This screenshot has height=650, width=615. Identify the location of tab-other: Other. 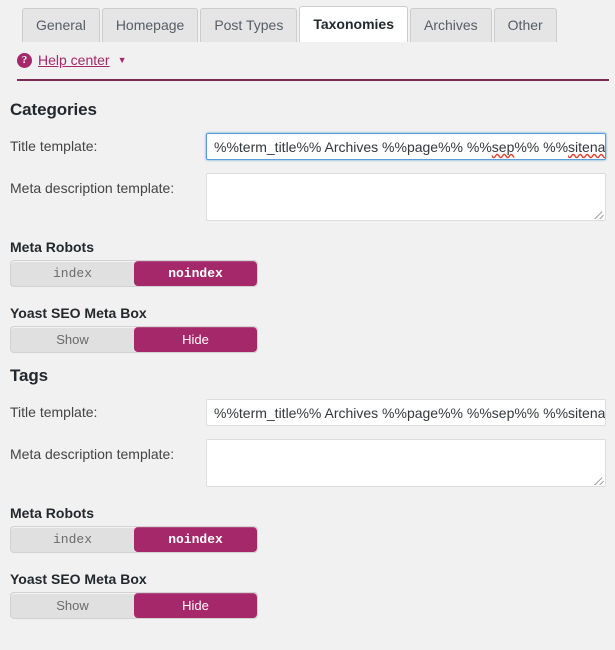
(525, 25).